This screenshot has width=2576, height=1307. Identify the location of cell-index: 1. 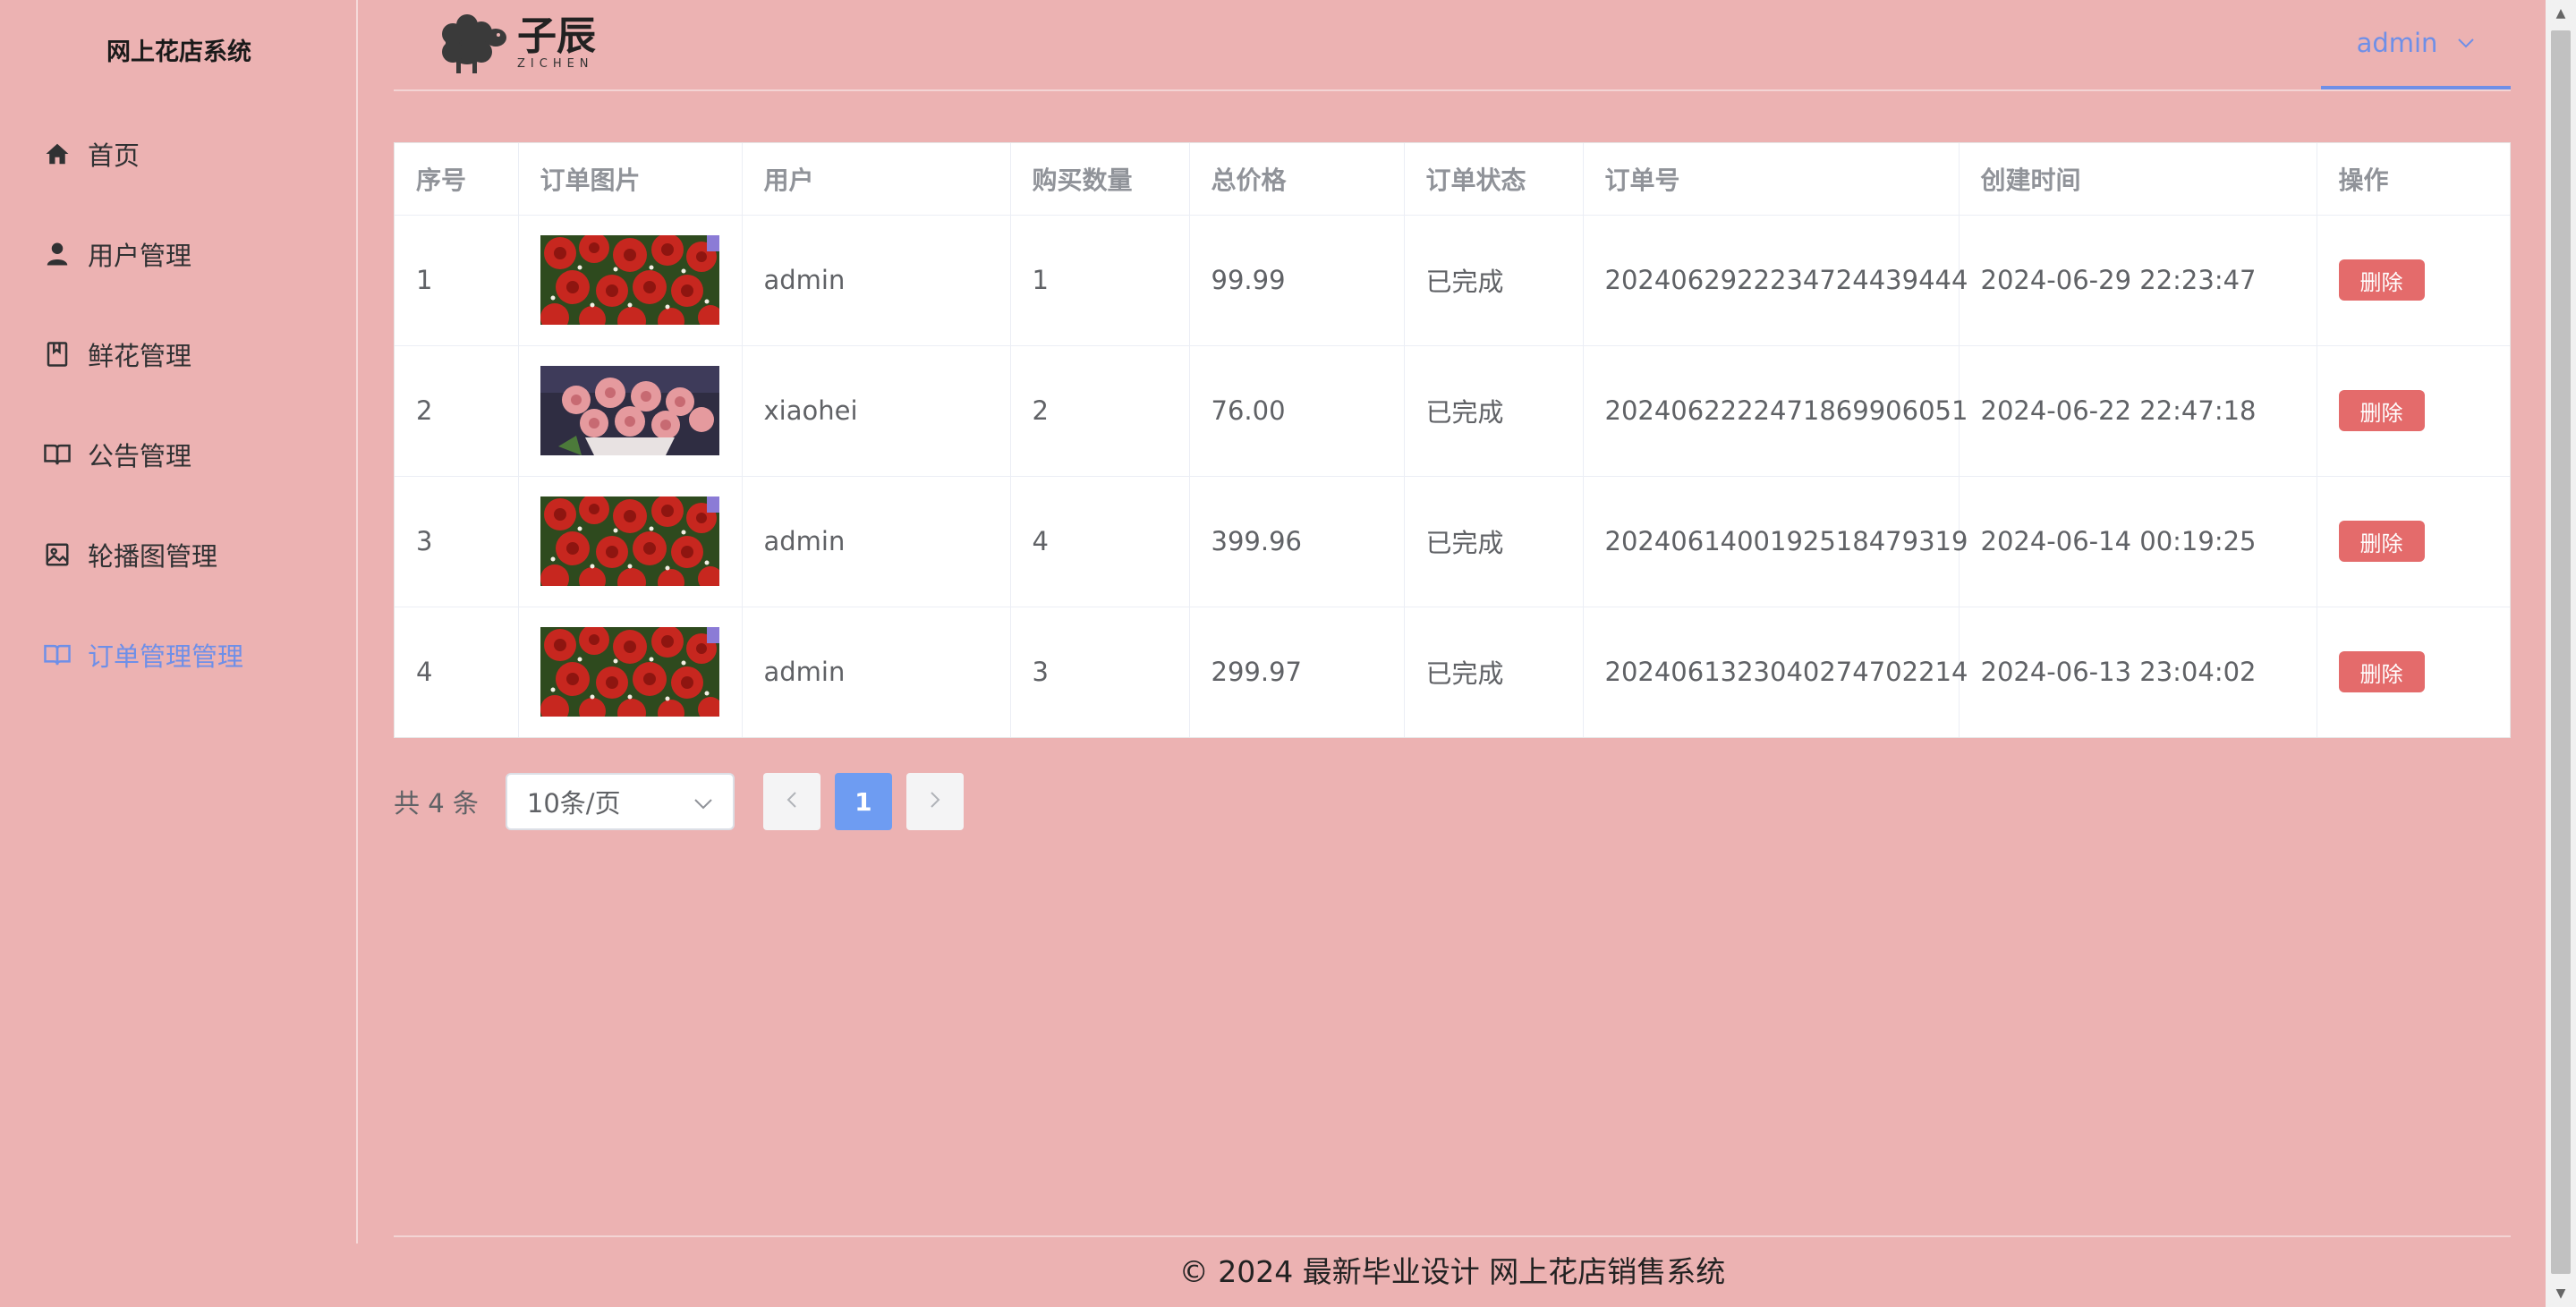
(457, 280).